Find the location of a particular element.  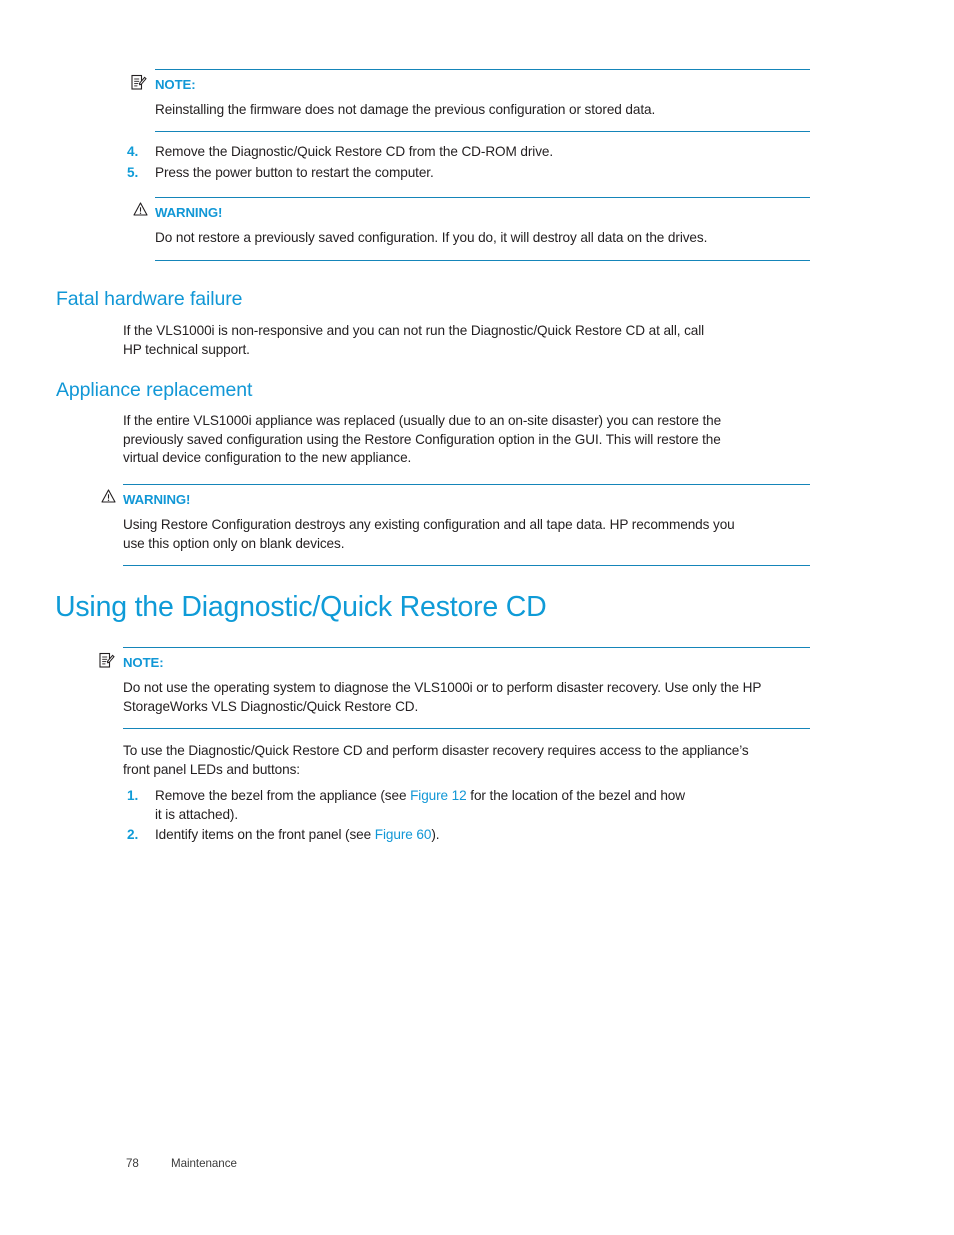

step-text-pre: Identify items on the front panel (see is located at coordinates (265, 835).